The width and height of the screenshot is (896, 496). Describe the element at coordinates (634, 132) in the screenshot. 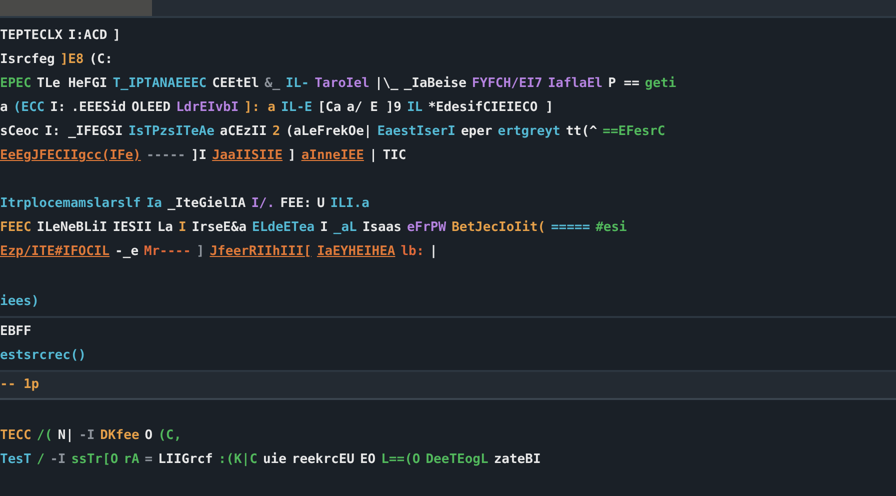

I see `code-token: ==EFesrC` at that location.